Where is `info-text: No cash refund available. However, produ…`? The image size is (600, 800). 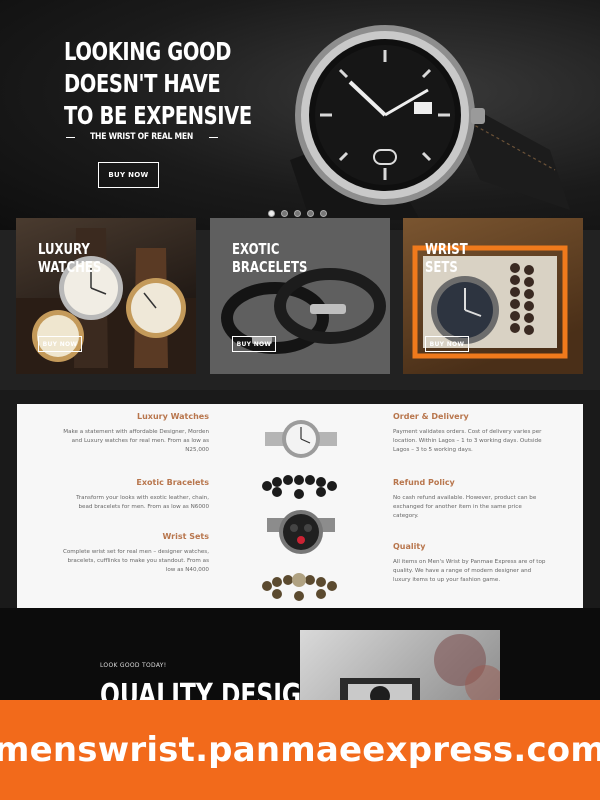
info-text: No cash refund available. However, produ… is located at coordinates (465, 507).